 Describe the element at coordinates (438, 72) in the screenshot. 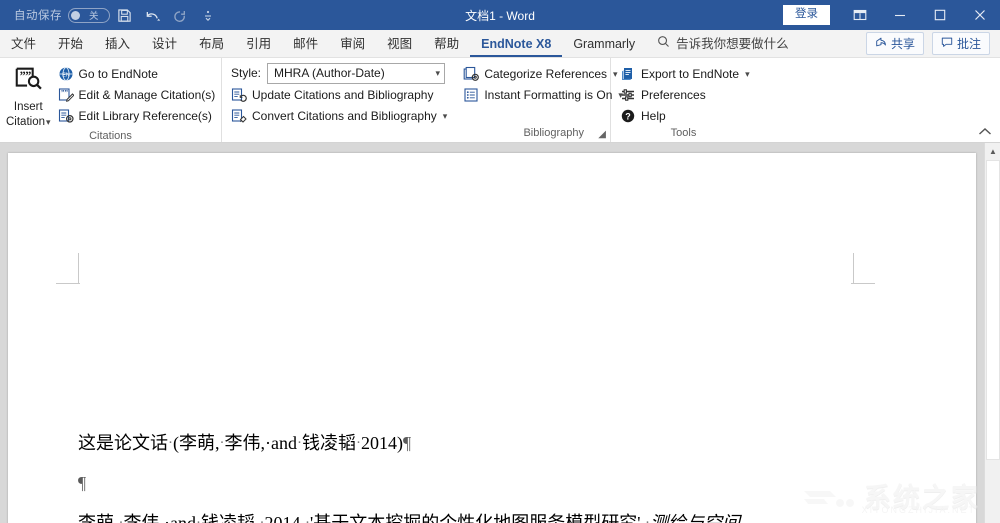

I see `chevron-down-icon: ▾` at that location.